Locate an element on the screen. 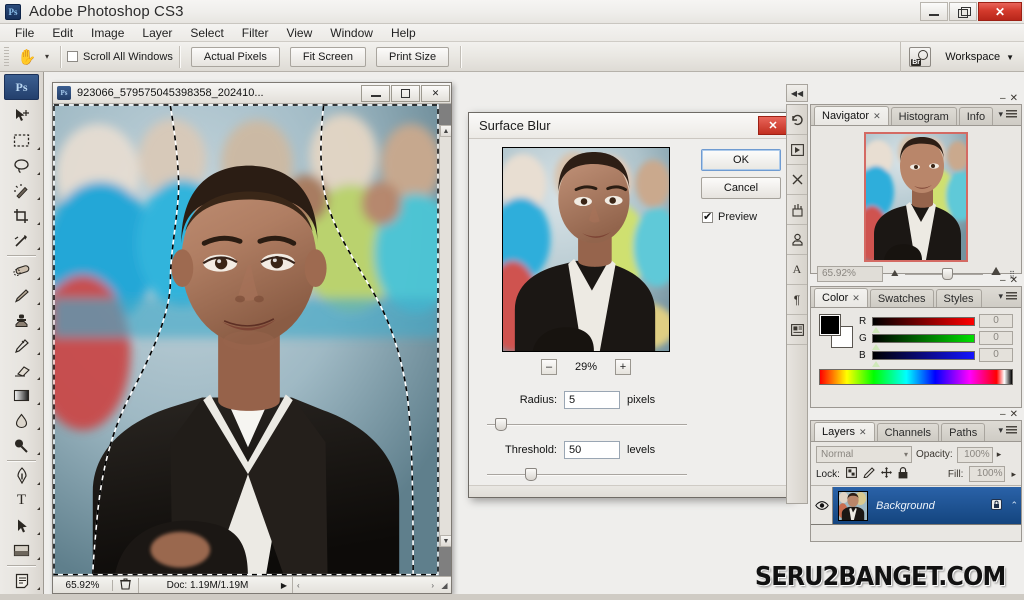 Image resolution: width=1024 pixels, height=600 pixels. pen-tool is located at coordinates (21, 475).